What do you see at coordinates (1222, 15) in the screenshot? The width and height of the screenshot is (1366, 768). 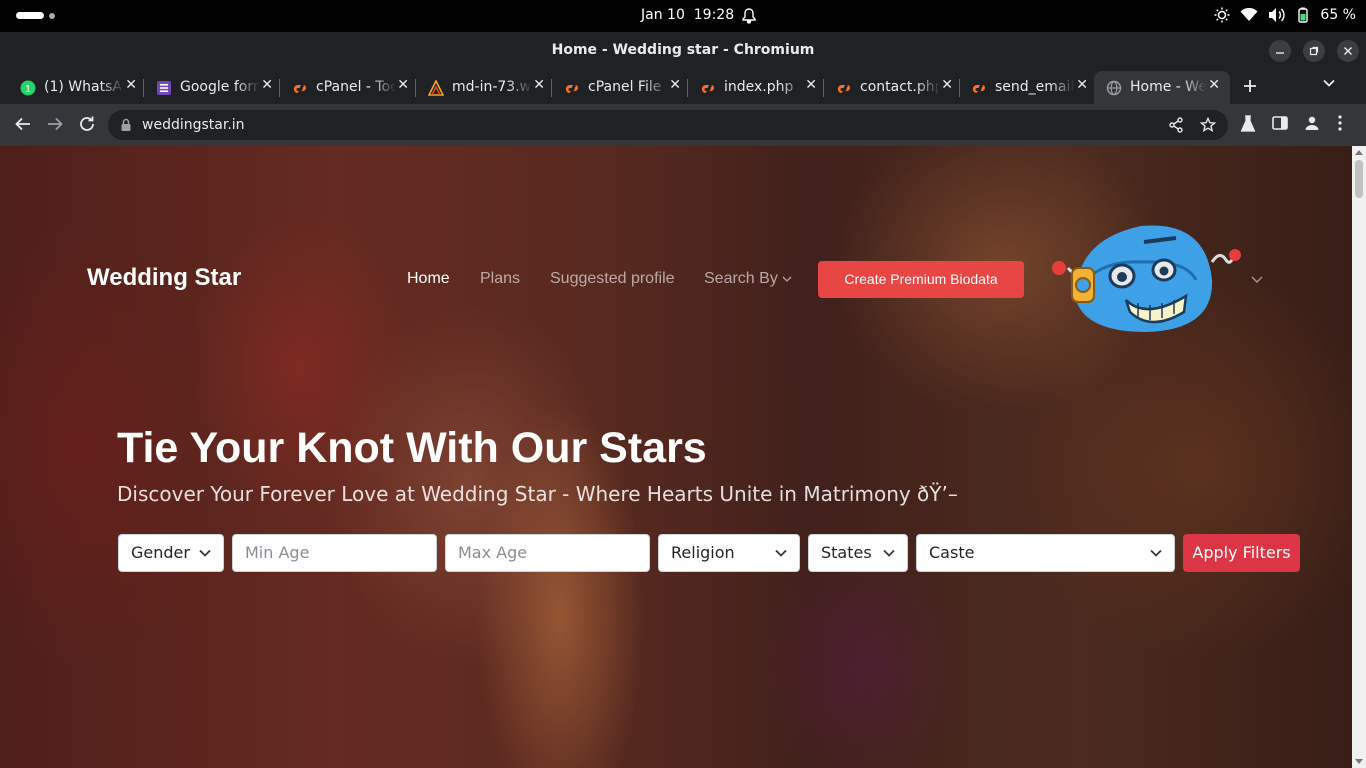 I see `brightness-icon` at bounding box center [1222, 15].